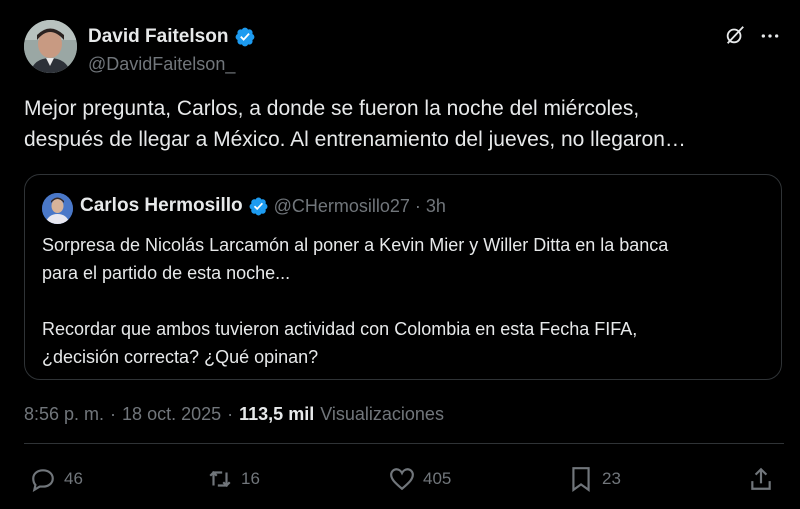 The height and width of the screenshot is (509, 800). I want to click on share-button, so click(761, 479).